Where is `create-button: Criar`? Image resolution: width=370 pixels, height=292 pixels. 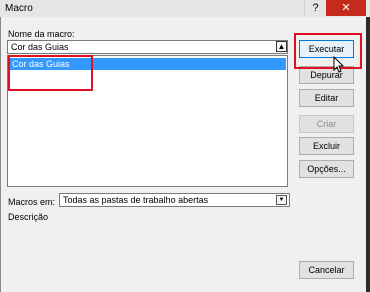
create-button: Criar is located at coordinates (326, 124).